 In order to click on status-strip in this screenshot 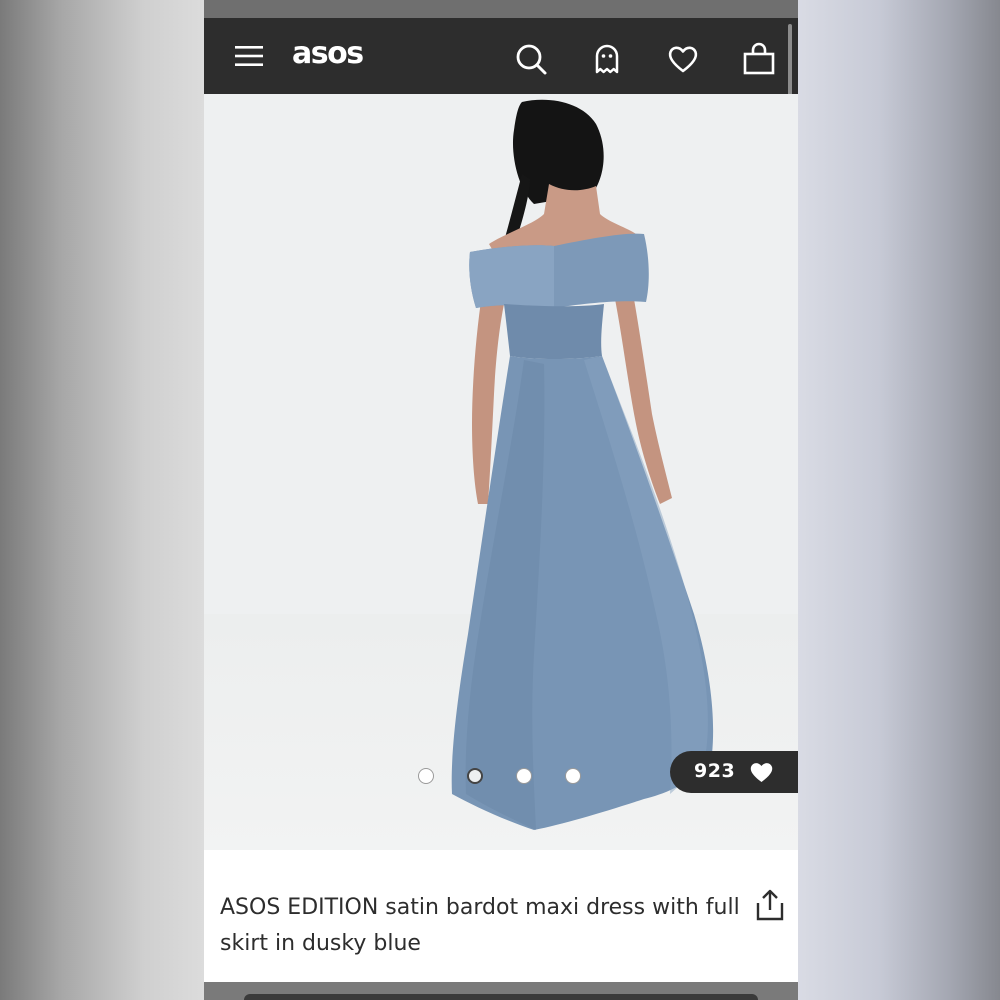, I will do `click(501, 9)`.